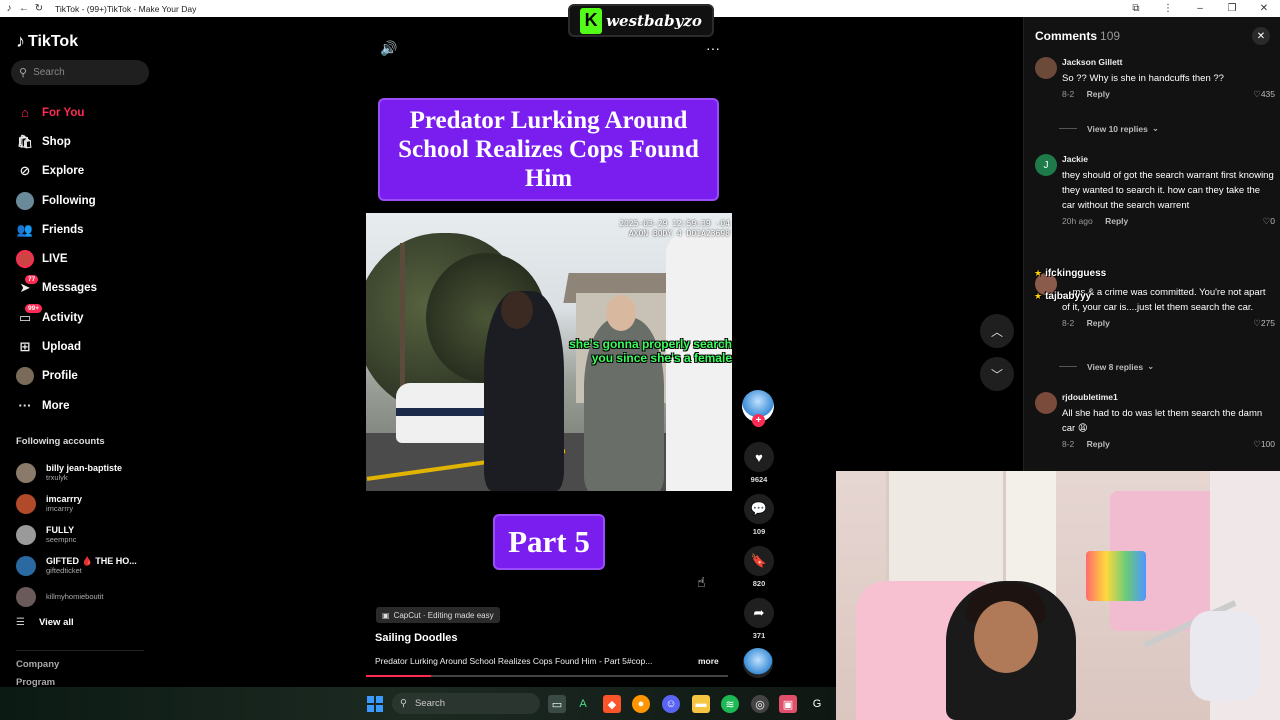  What do you see at coordinates (1232, 8) in the screenshot?
I see `restore-icon: ❐` at bounding box center [1232, 8].